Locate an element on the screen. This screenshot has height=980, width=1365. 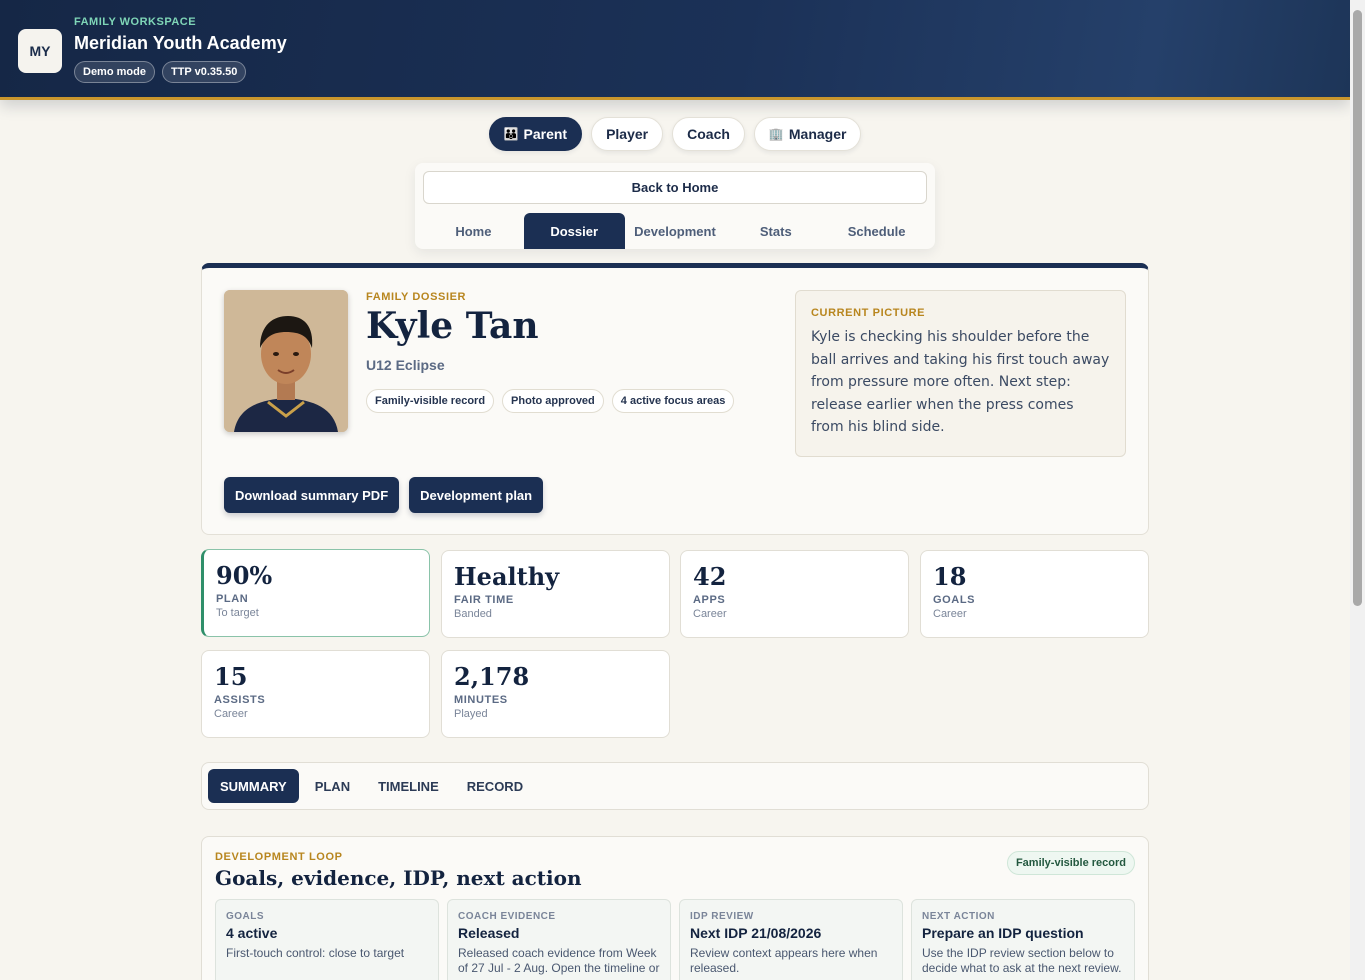
loop-card-label: IDP REVIEW is located at coordinates (722, 916).